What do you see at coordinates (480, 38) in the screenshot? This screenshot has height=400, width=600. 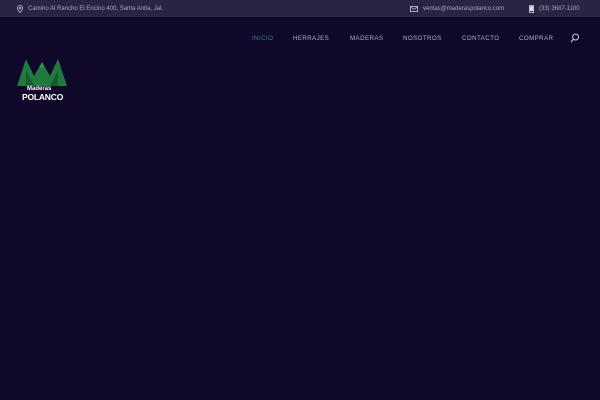 I see `nav-item-contacto: CONTACTO` at bounding box center [480, 38].